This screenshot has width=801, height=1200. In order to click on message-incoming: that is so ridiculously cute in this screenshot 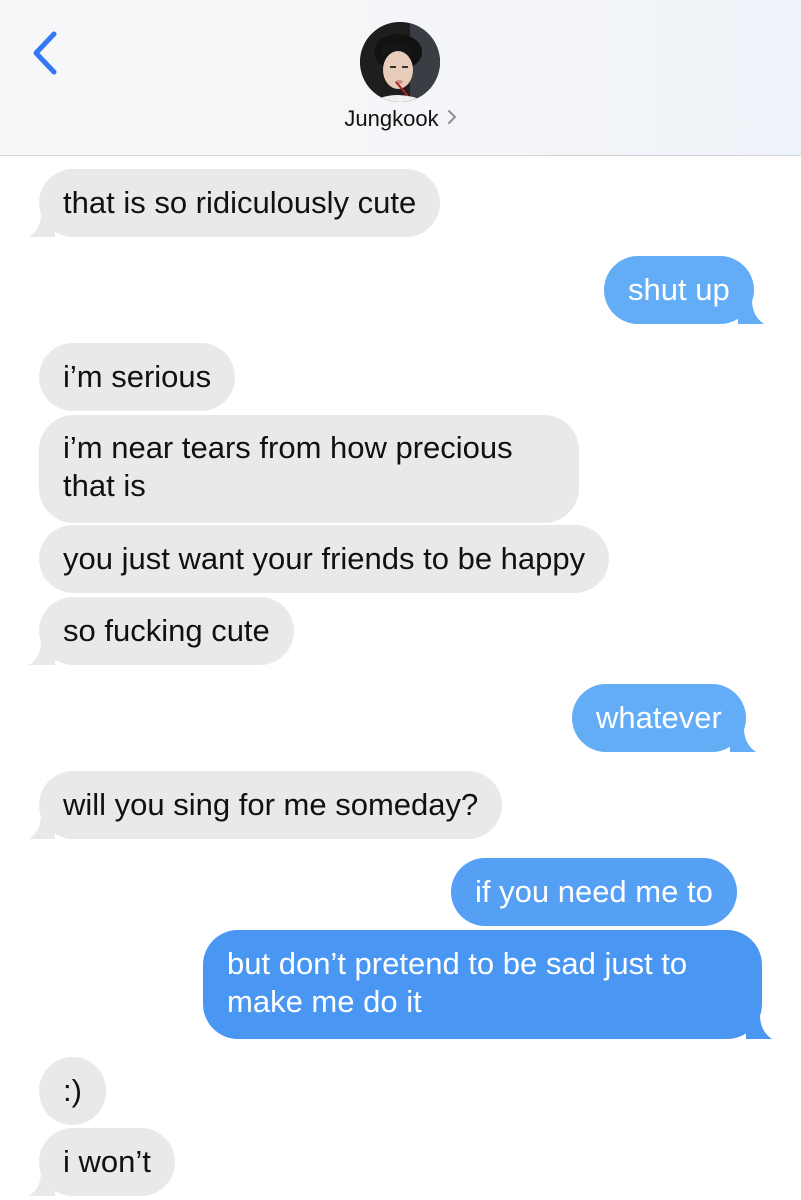, I will do `click(235, 203)`.